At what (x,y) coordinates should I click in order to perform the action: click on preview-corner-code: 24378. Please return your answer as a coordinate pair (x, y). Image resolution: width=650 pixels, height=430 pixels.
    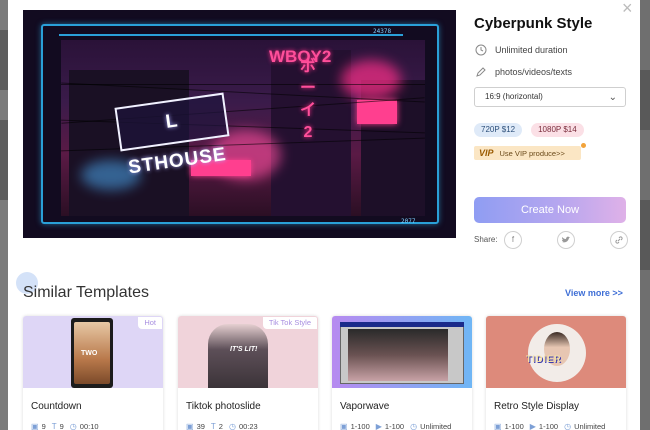
    Looking at the image, I should click on (382, 31).